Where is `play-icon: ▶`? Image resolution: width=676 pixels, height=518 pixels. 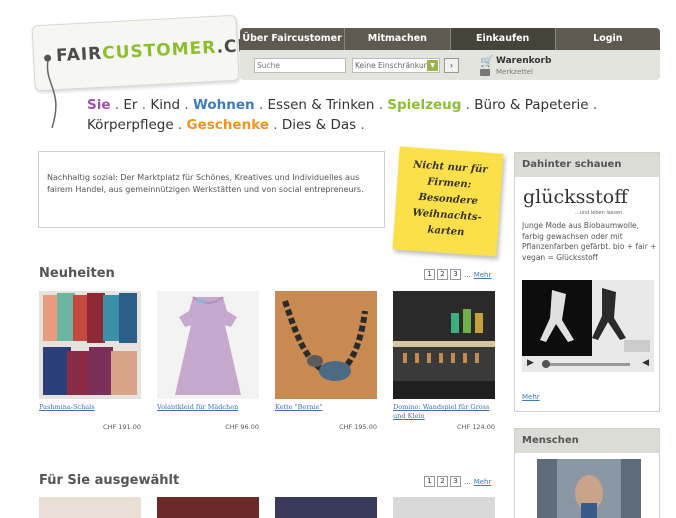
play-icon: ▶ is located at coordinates (530, 363).